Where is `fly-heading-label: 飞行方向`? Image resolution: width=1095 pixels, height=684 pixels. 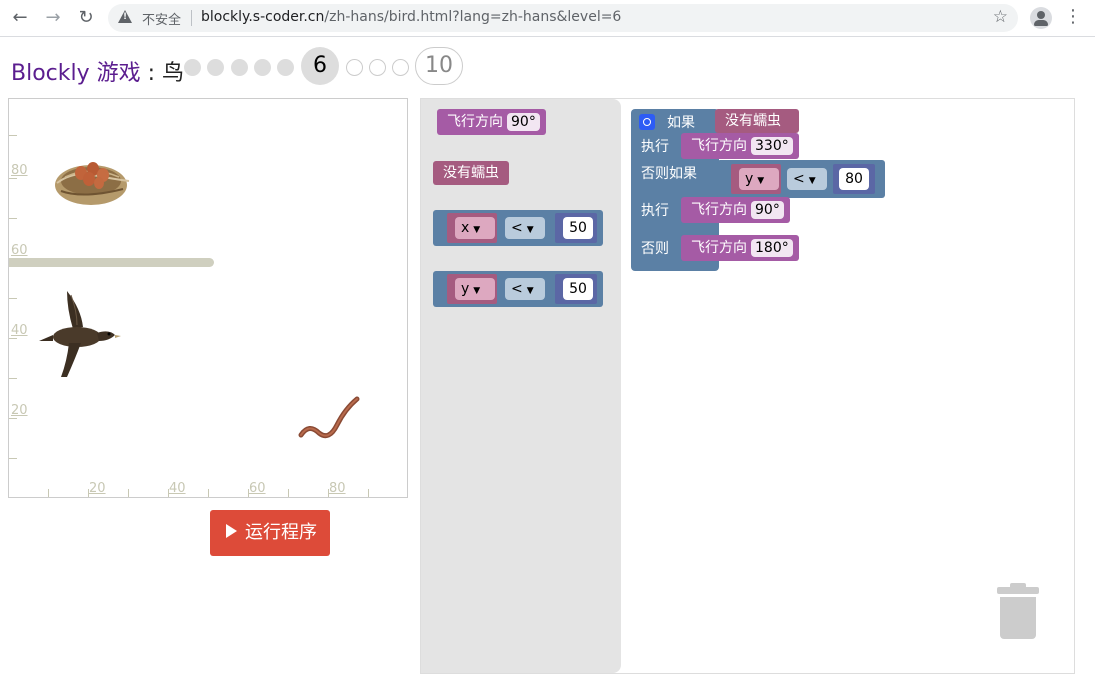
fly-heading-label: 飞行方向 is located at coordinates (475, 122).